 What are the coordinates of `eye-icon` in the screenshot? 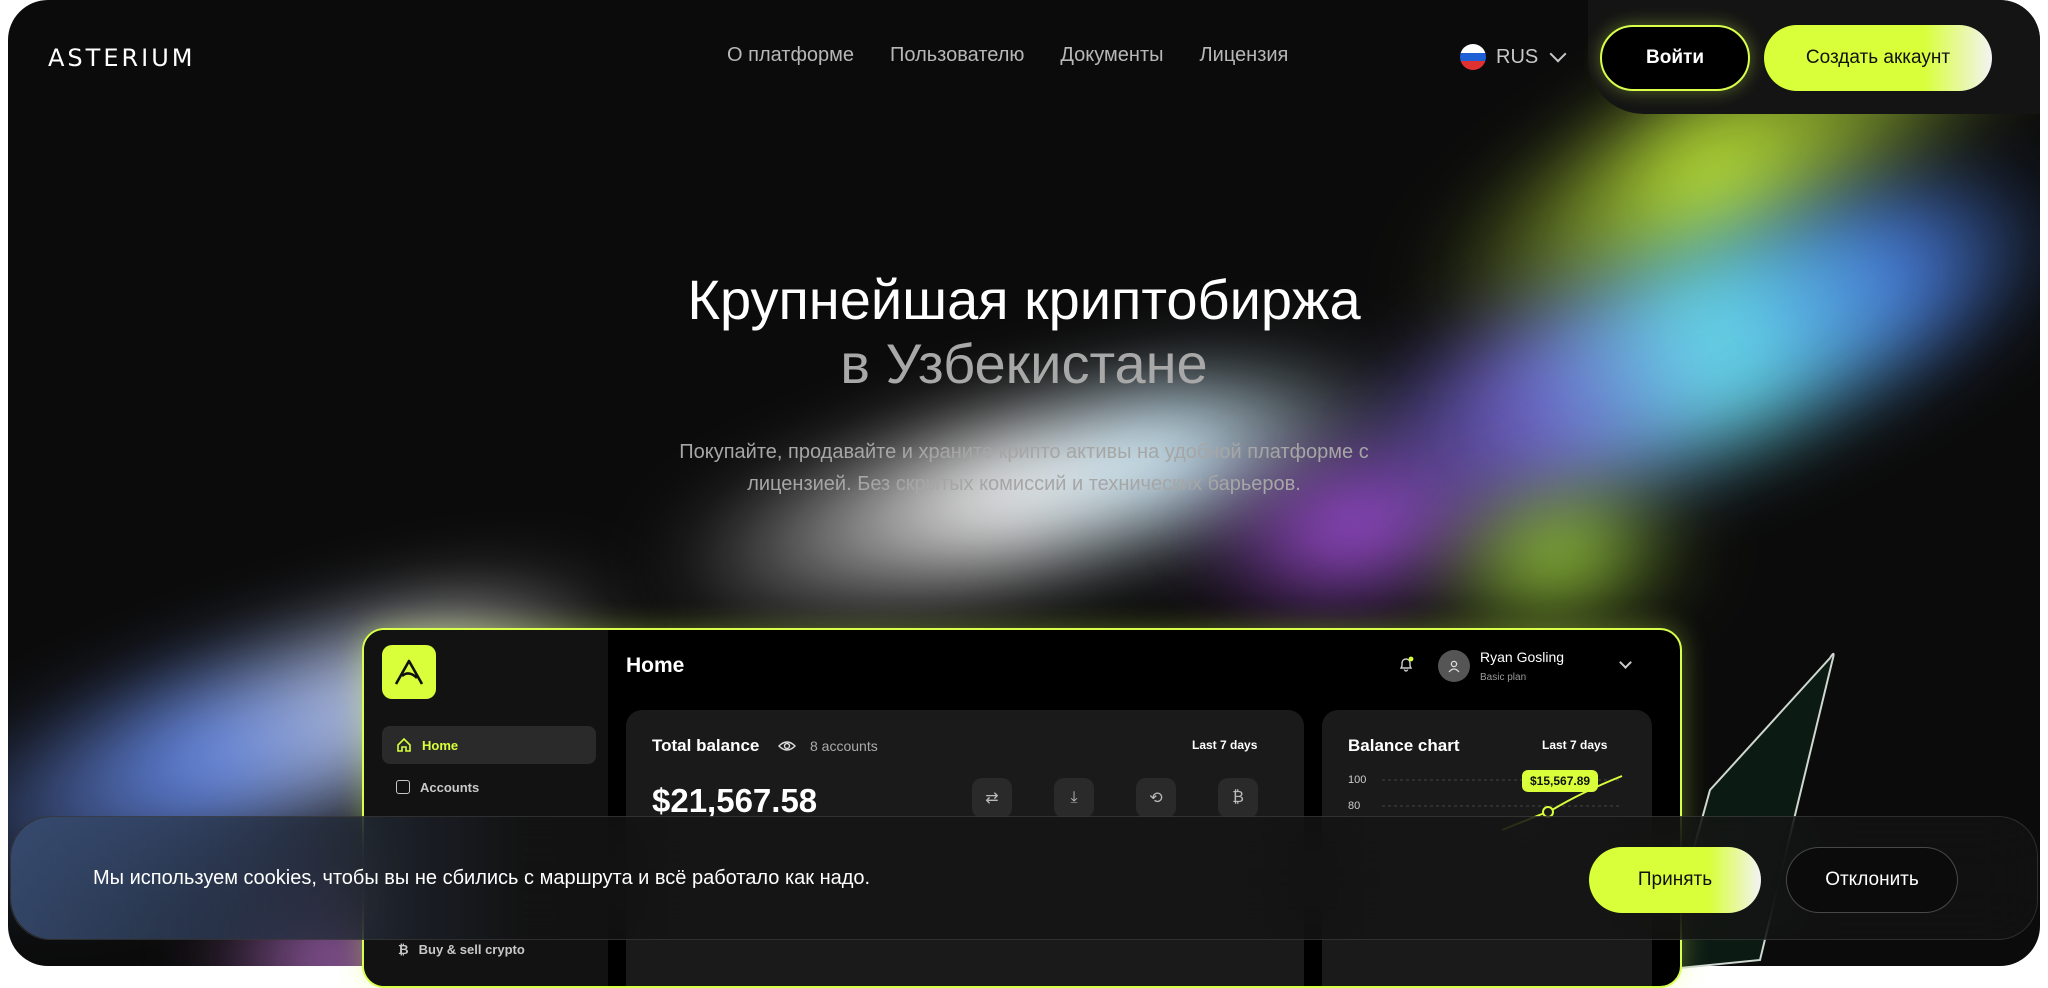 It's located at (787, 746).